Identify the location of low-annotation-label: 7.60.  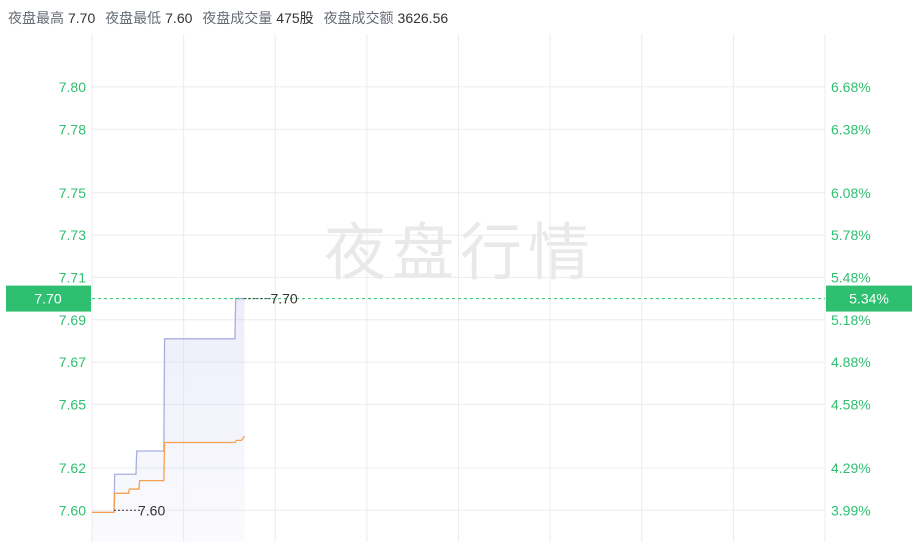
(151, 510).